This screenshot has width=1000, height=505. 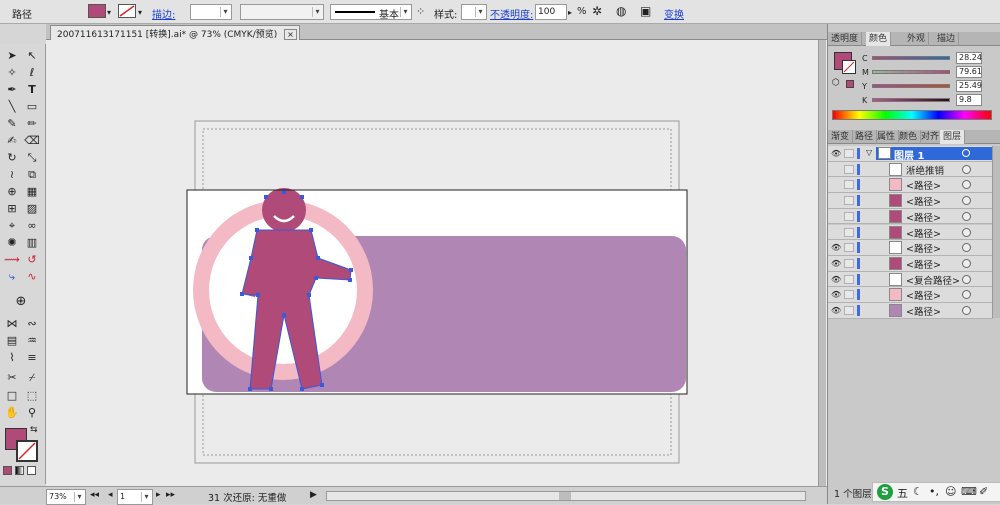 What do you see at coordinates (12, 243) in the screenshot?
I see `symbol-sprayer-tool-icon: ✺` at bounding box center [12, 243].